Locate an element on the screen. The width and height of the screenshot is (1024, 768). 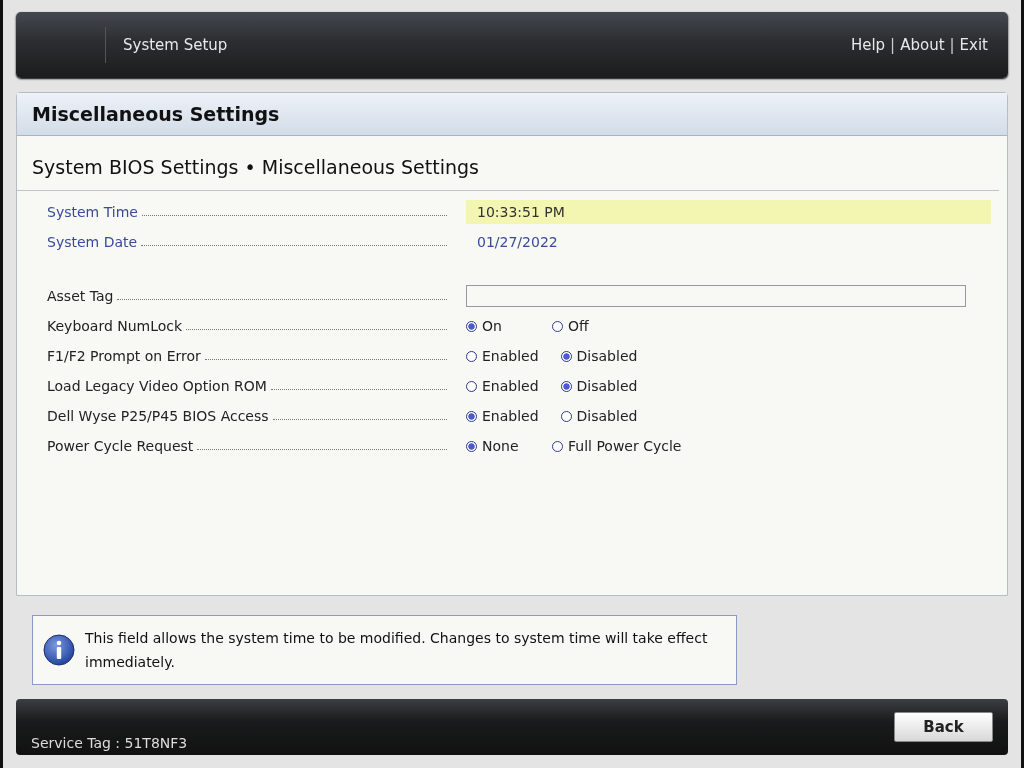
header-link: Exit is located at coordinates (973, 45).